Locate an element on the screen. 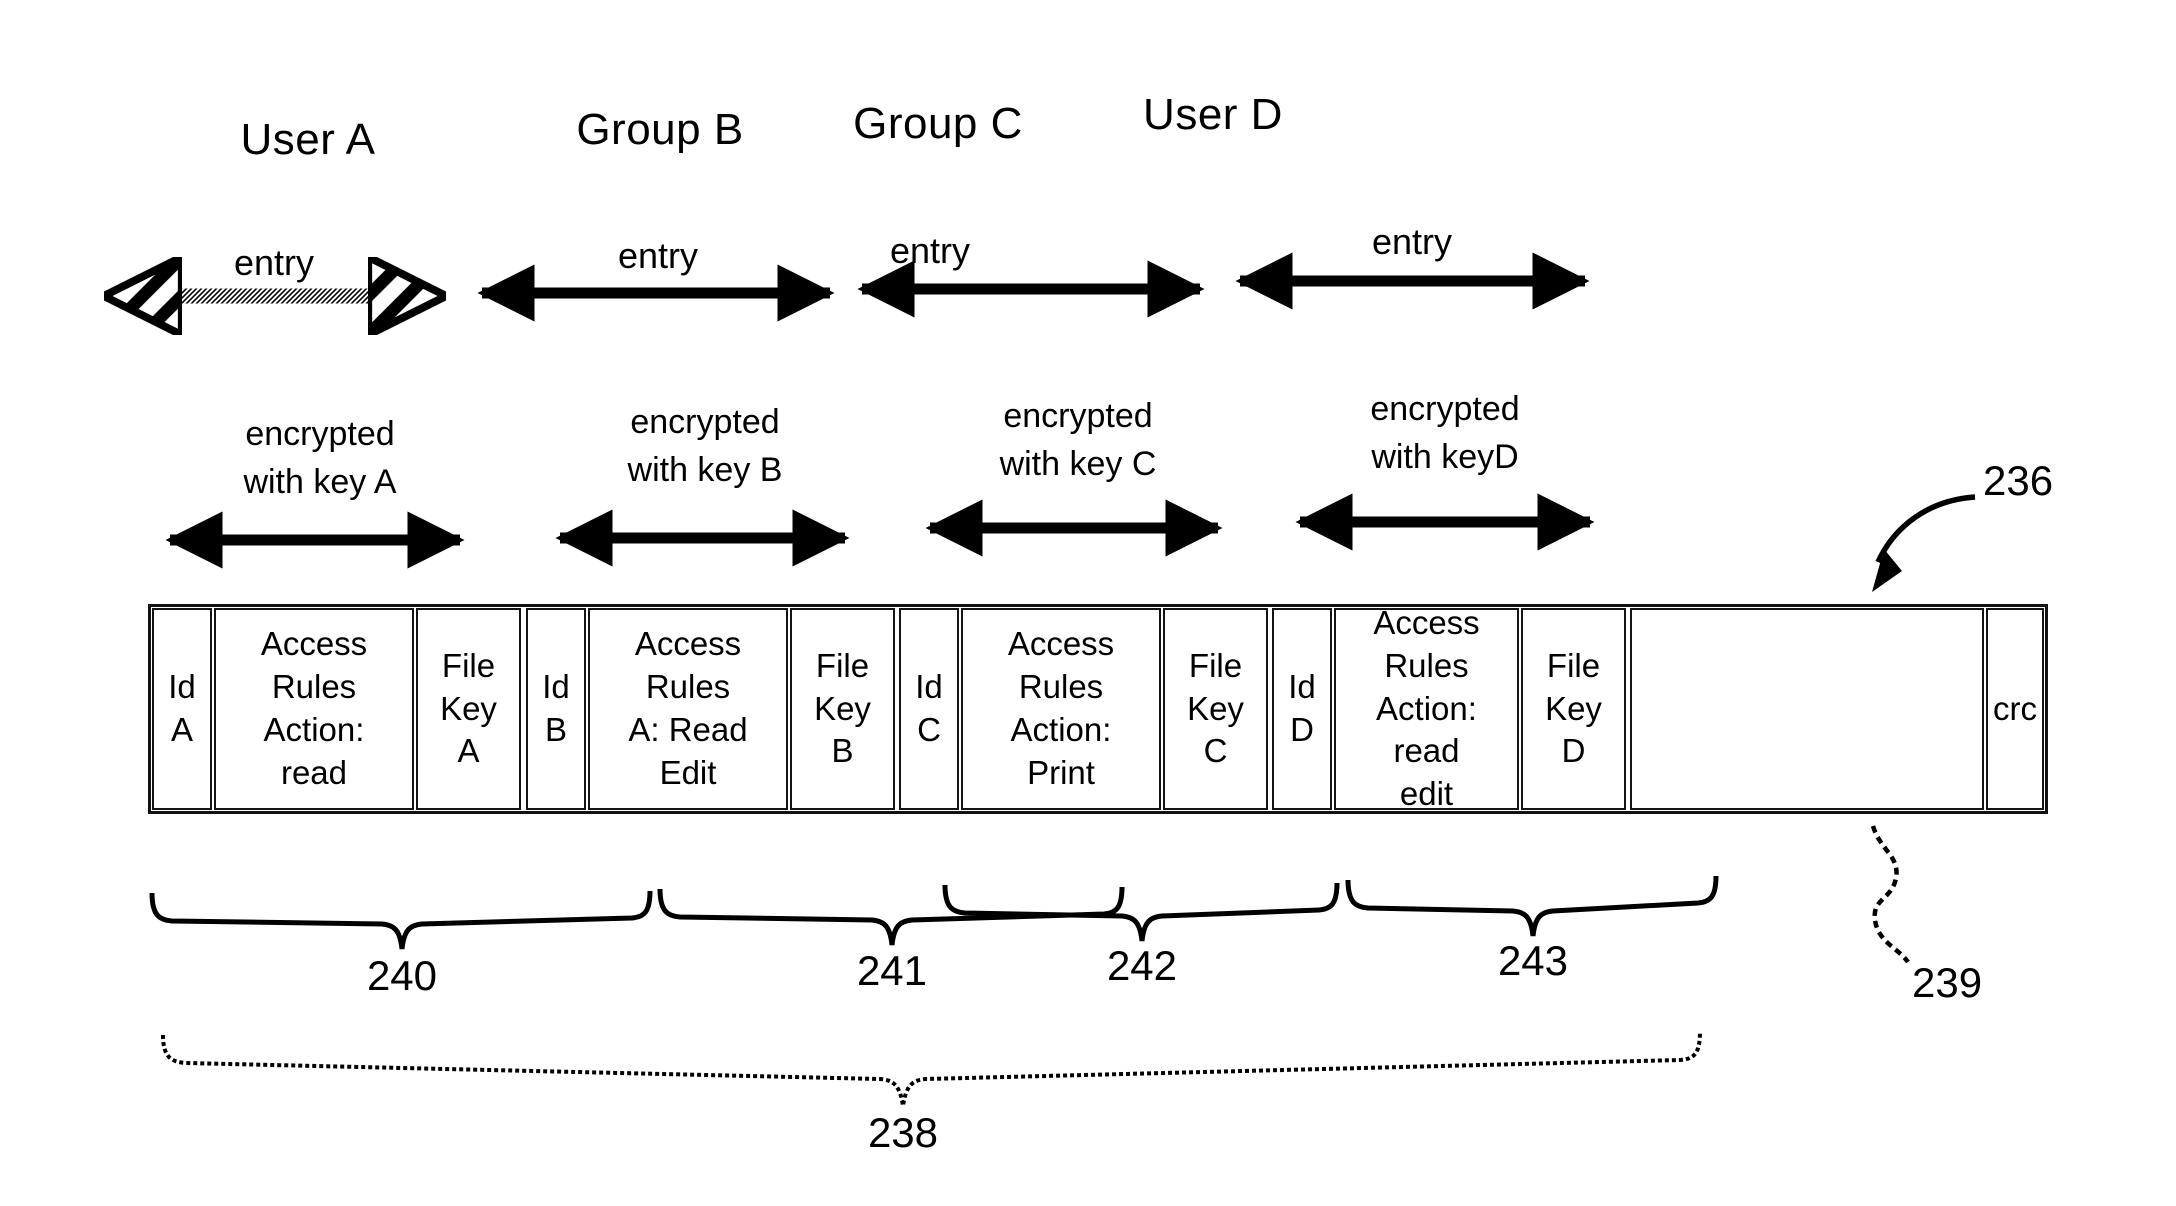 This screenshot has height=1206, width=2176. cell-filekey-c-text: File Key C is located at coordinates (1215, 708).